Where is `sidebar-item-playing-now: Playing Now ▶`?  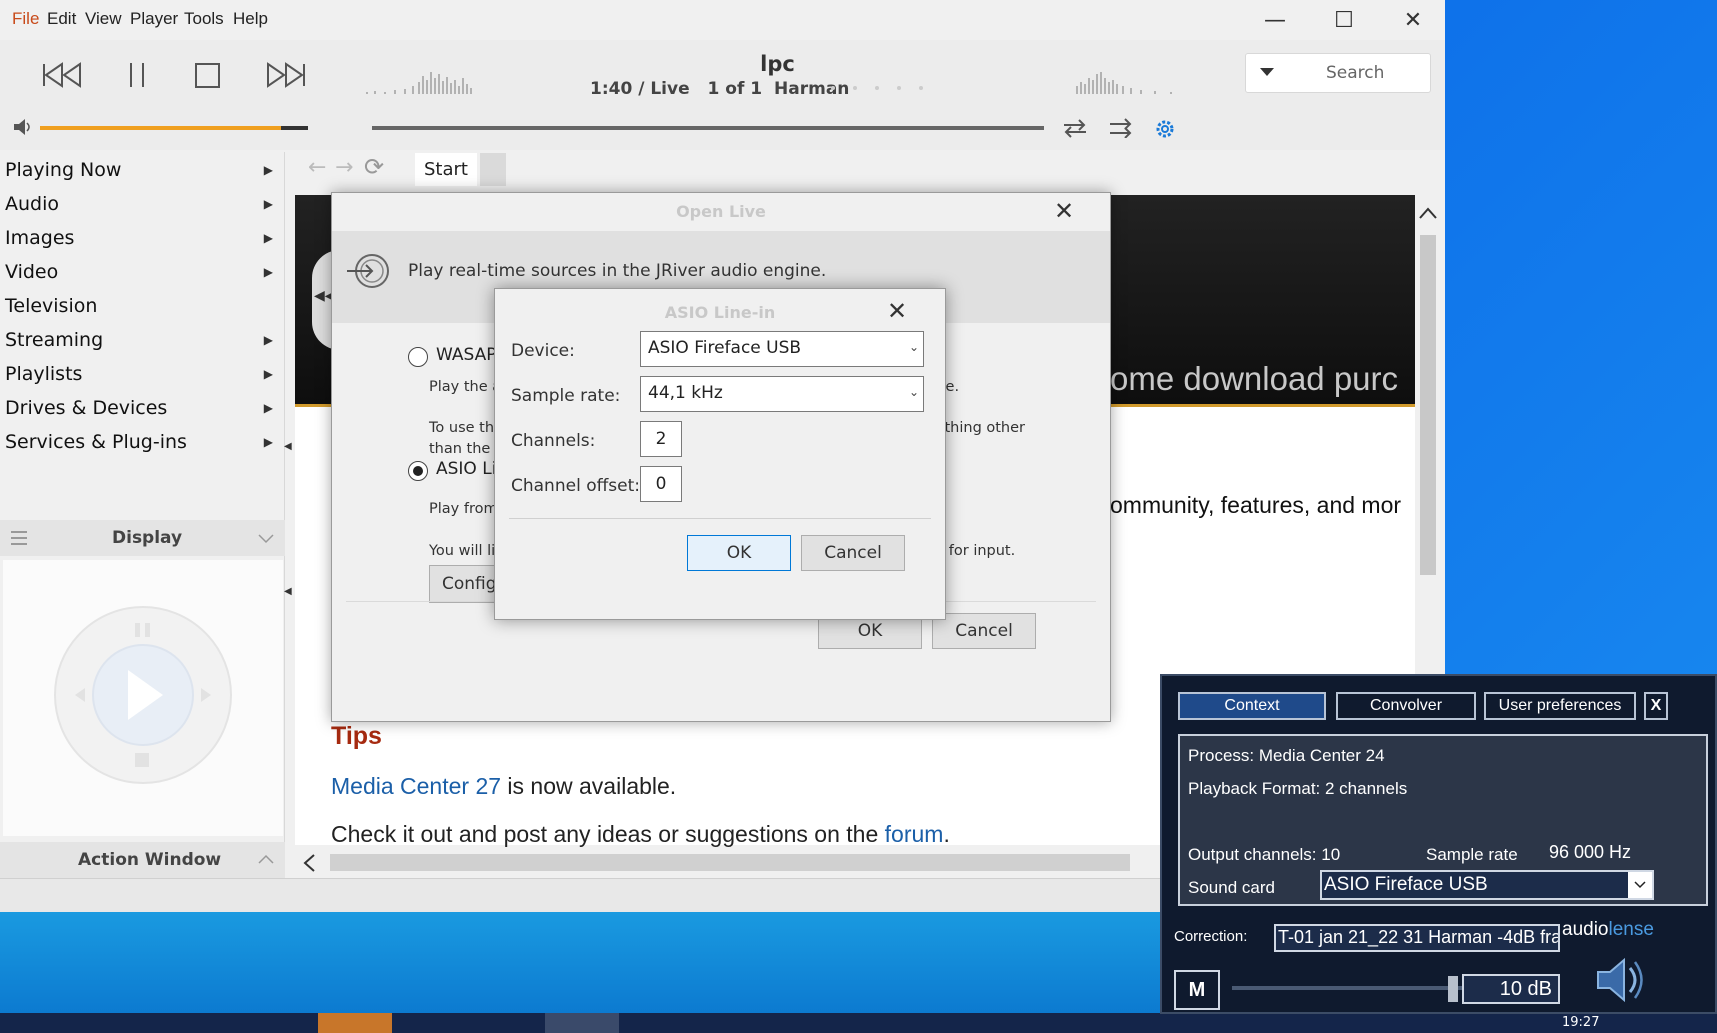
sidebar-item-playing-now: Playing Now ▶ is located at coordinates (145, 176).